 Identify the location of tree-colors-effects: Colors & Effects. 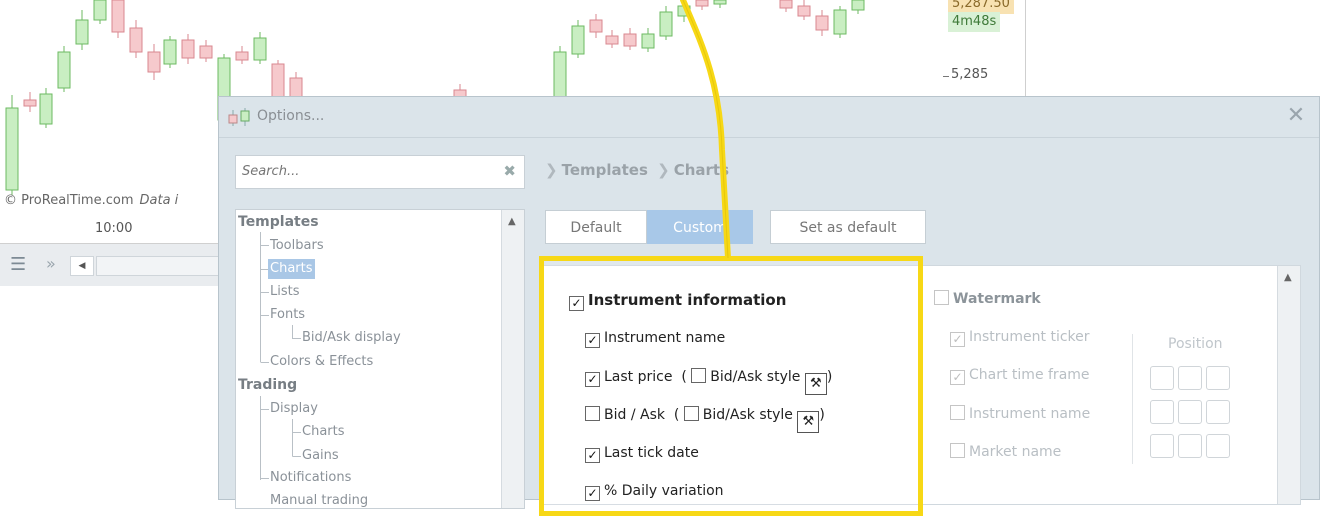
(321, 362).